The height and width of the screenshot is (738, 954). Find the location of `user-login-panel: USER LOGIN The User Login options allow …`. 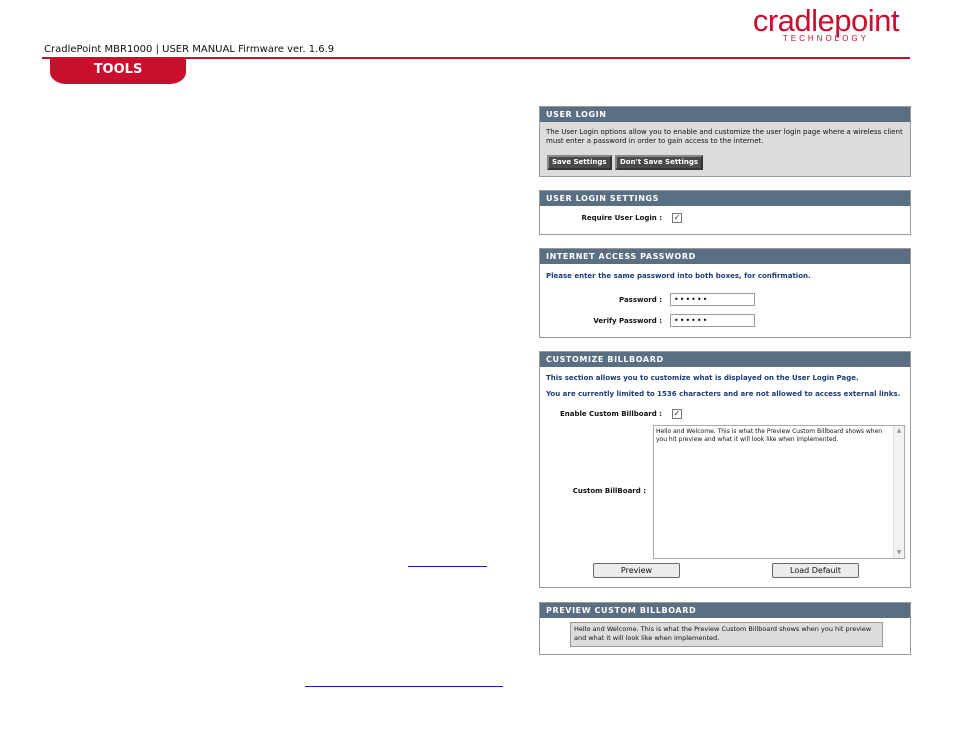

user-login-panel: USER LOGIN The User Login options allow … is located at coordinates (725, 141).